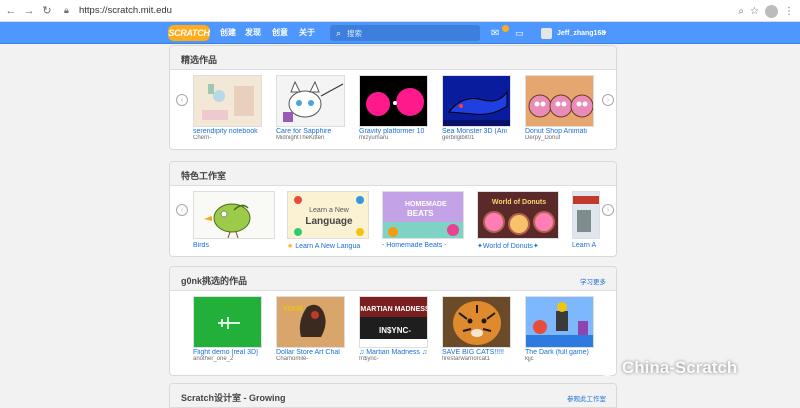  What do you see at coordinates (235, 245) in the screenshot?
I see `studio-title: Birds` at bounding box center [235, 245].